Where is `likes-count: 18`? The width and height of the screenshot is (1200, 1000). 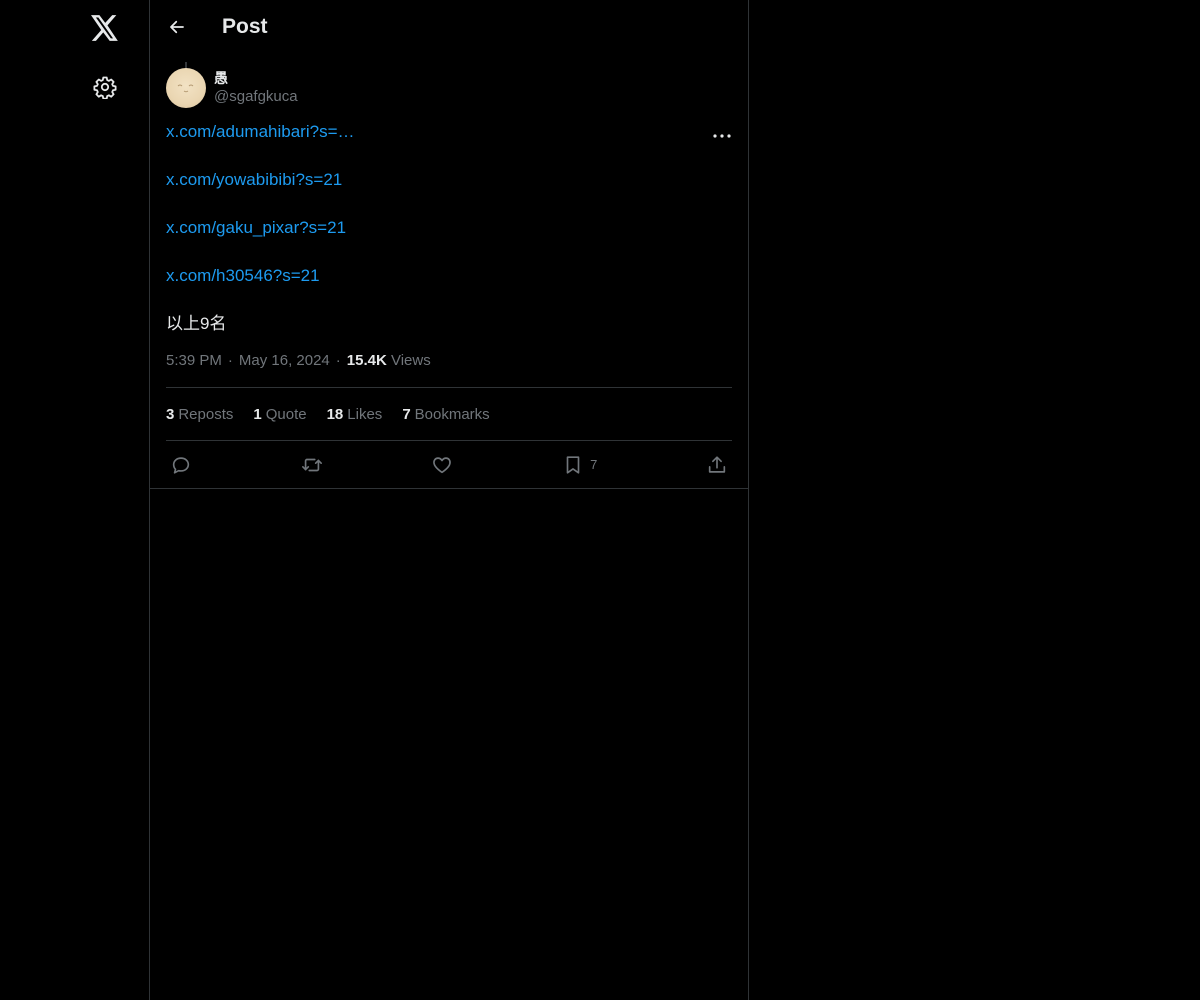
likes-count: 18 is located at coordinates (335, 414).